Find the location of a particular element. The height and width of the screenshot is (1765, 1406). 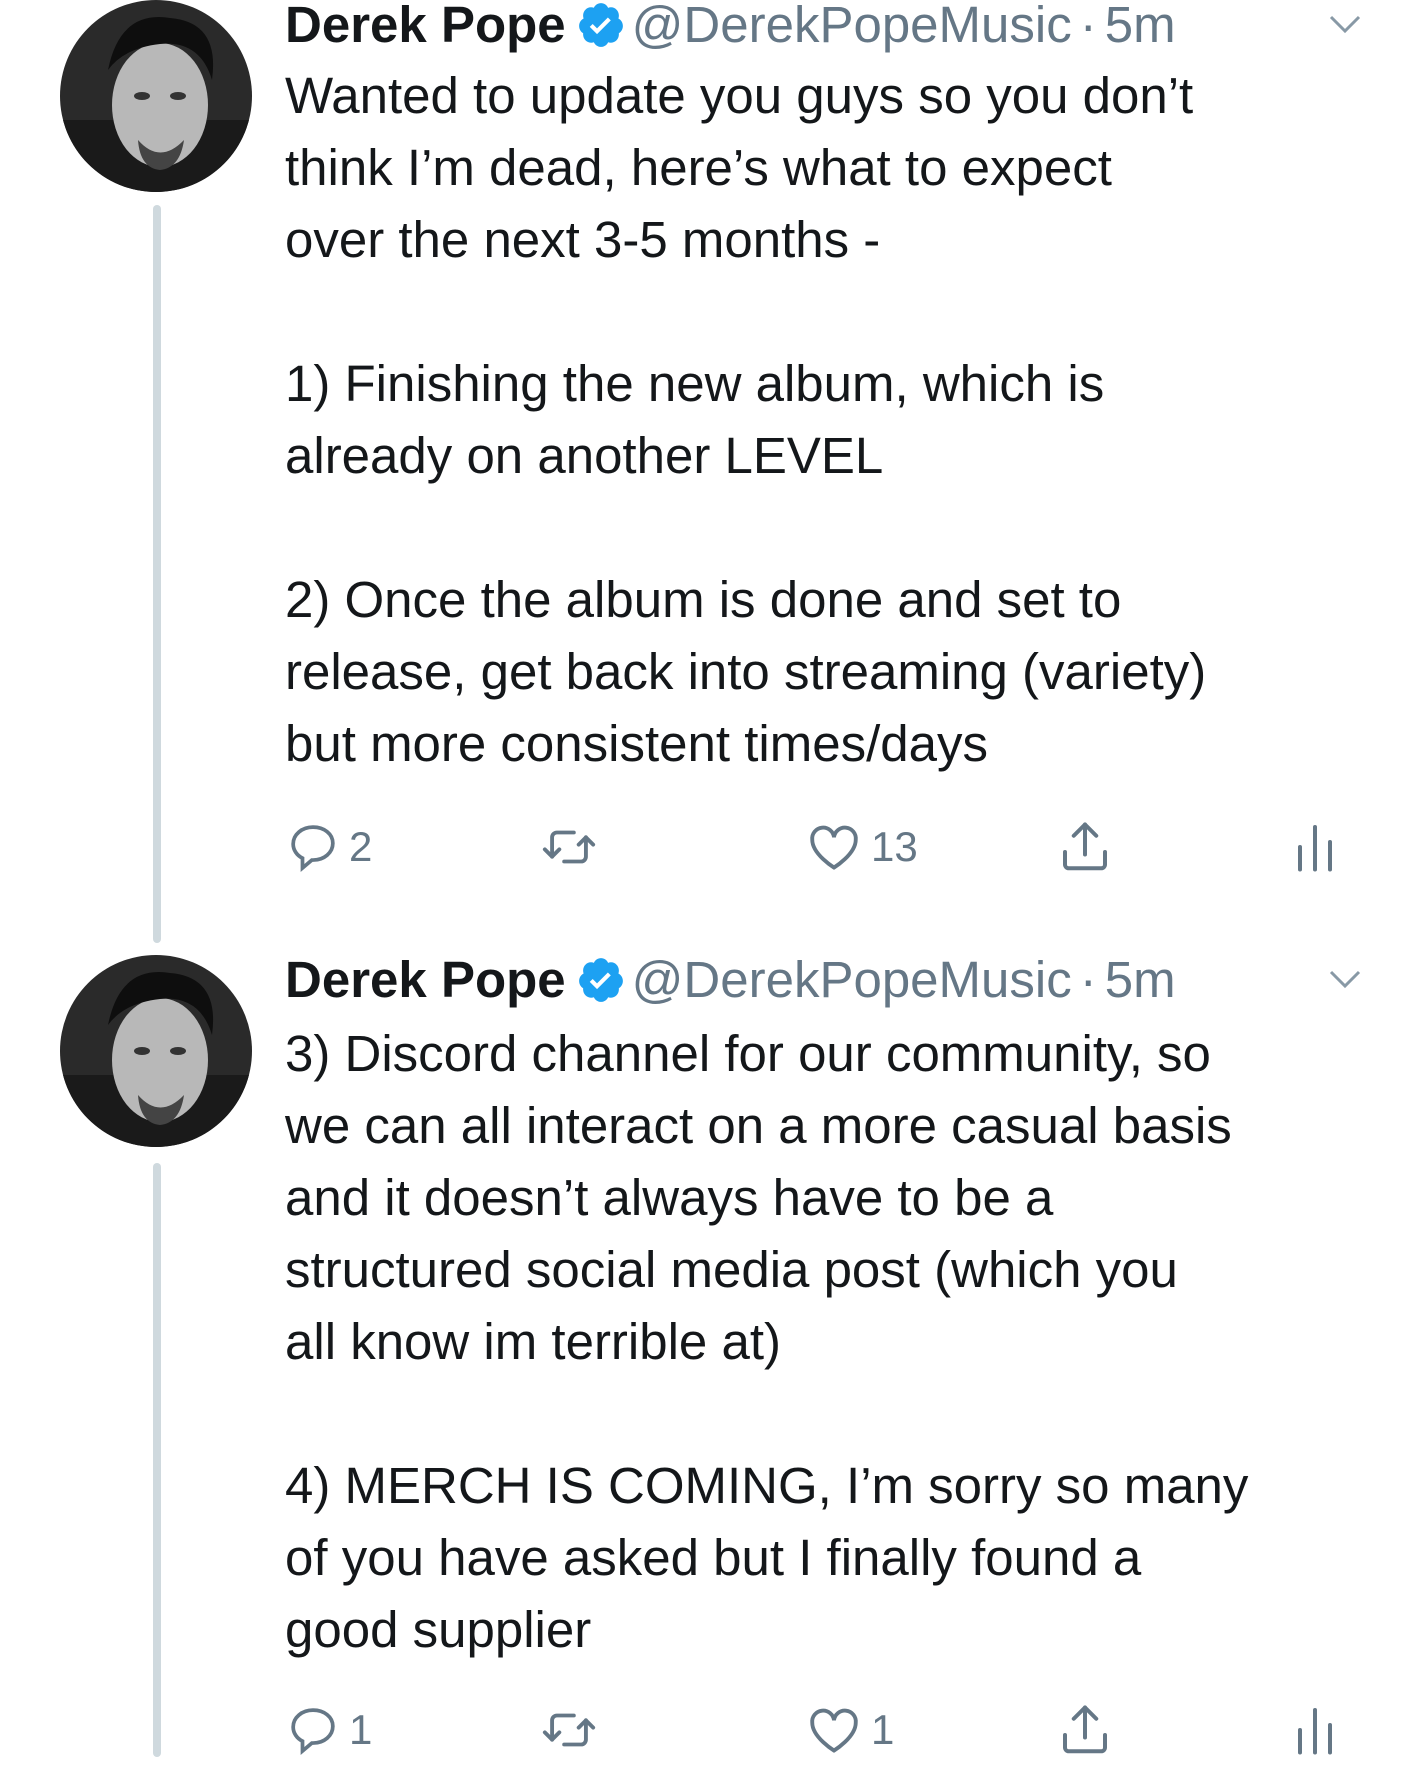

tweet-actions: 1 1 is located at coordinates (825, 1730).